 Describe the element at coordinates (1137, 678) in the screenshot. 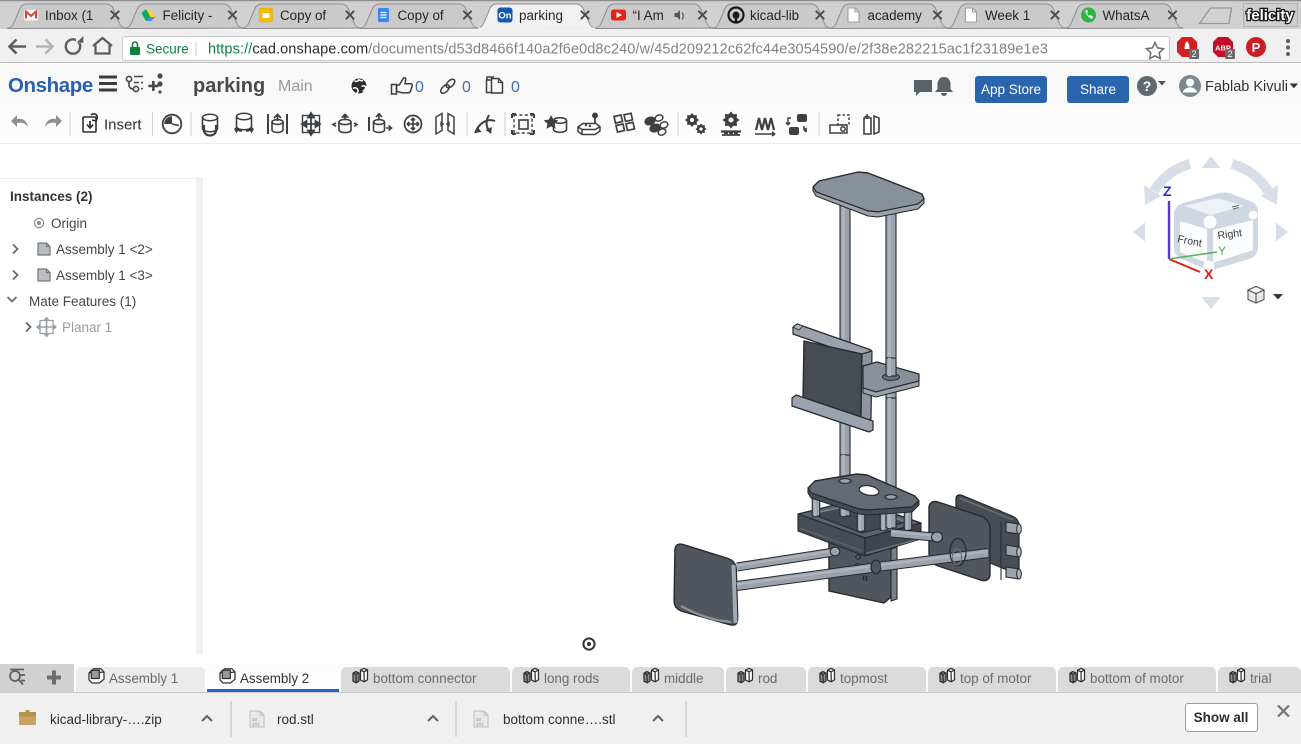

I see `svg-text: bottom of motor` at that location.